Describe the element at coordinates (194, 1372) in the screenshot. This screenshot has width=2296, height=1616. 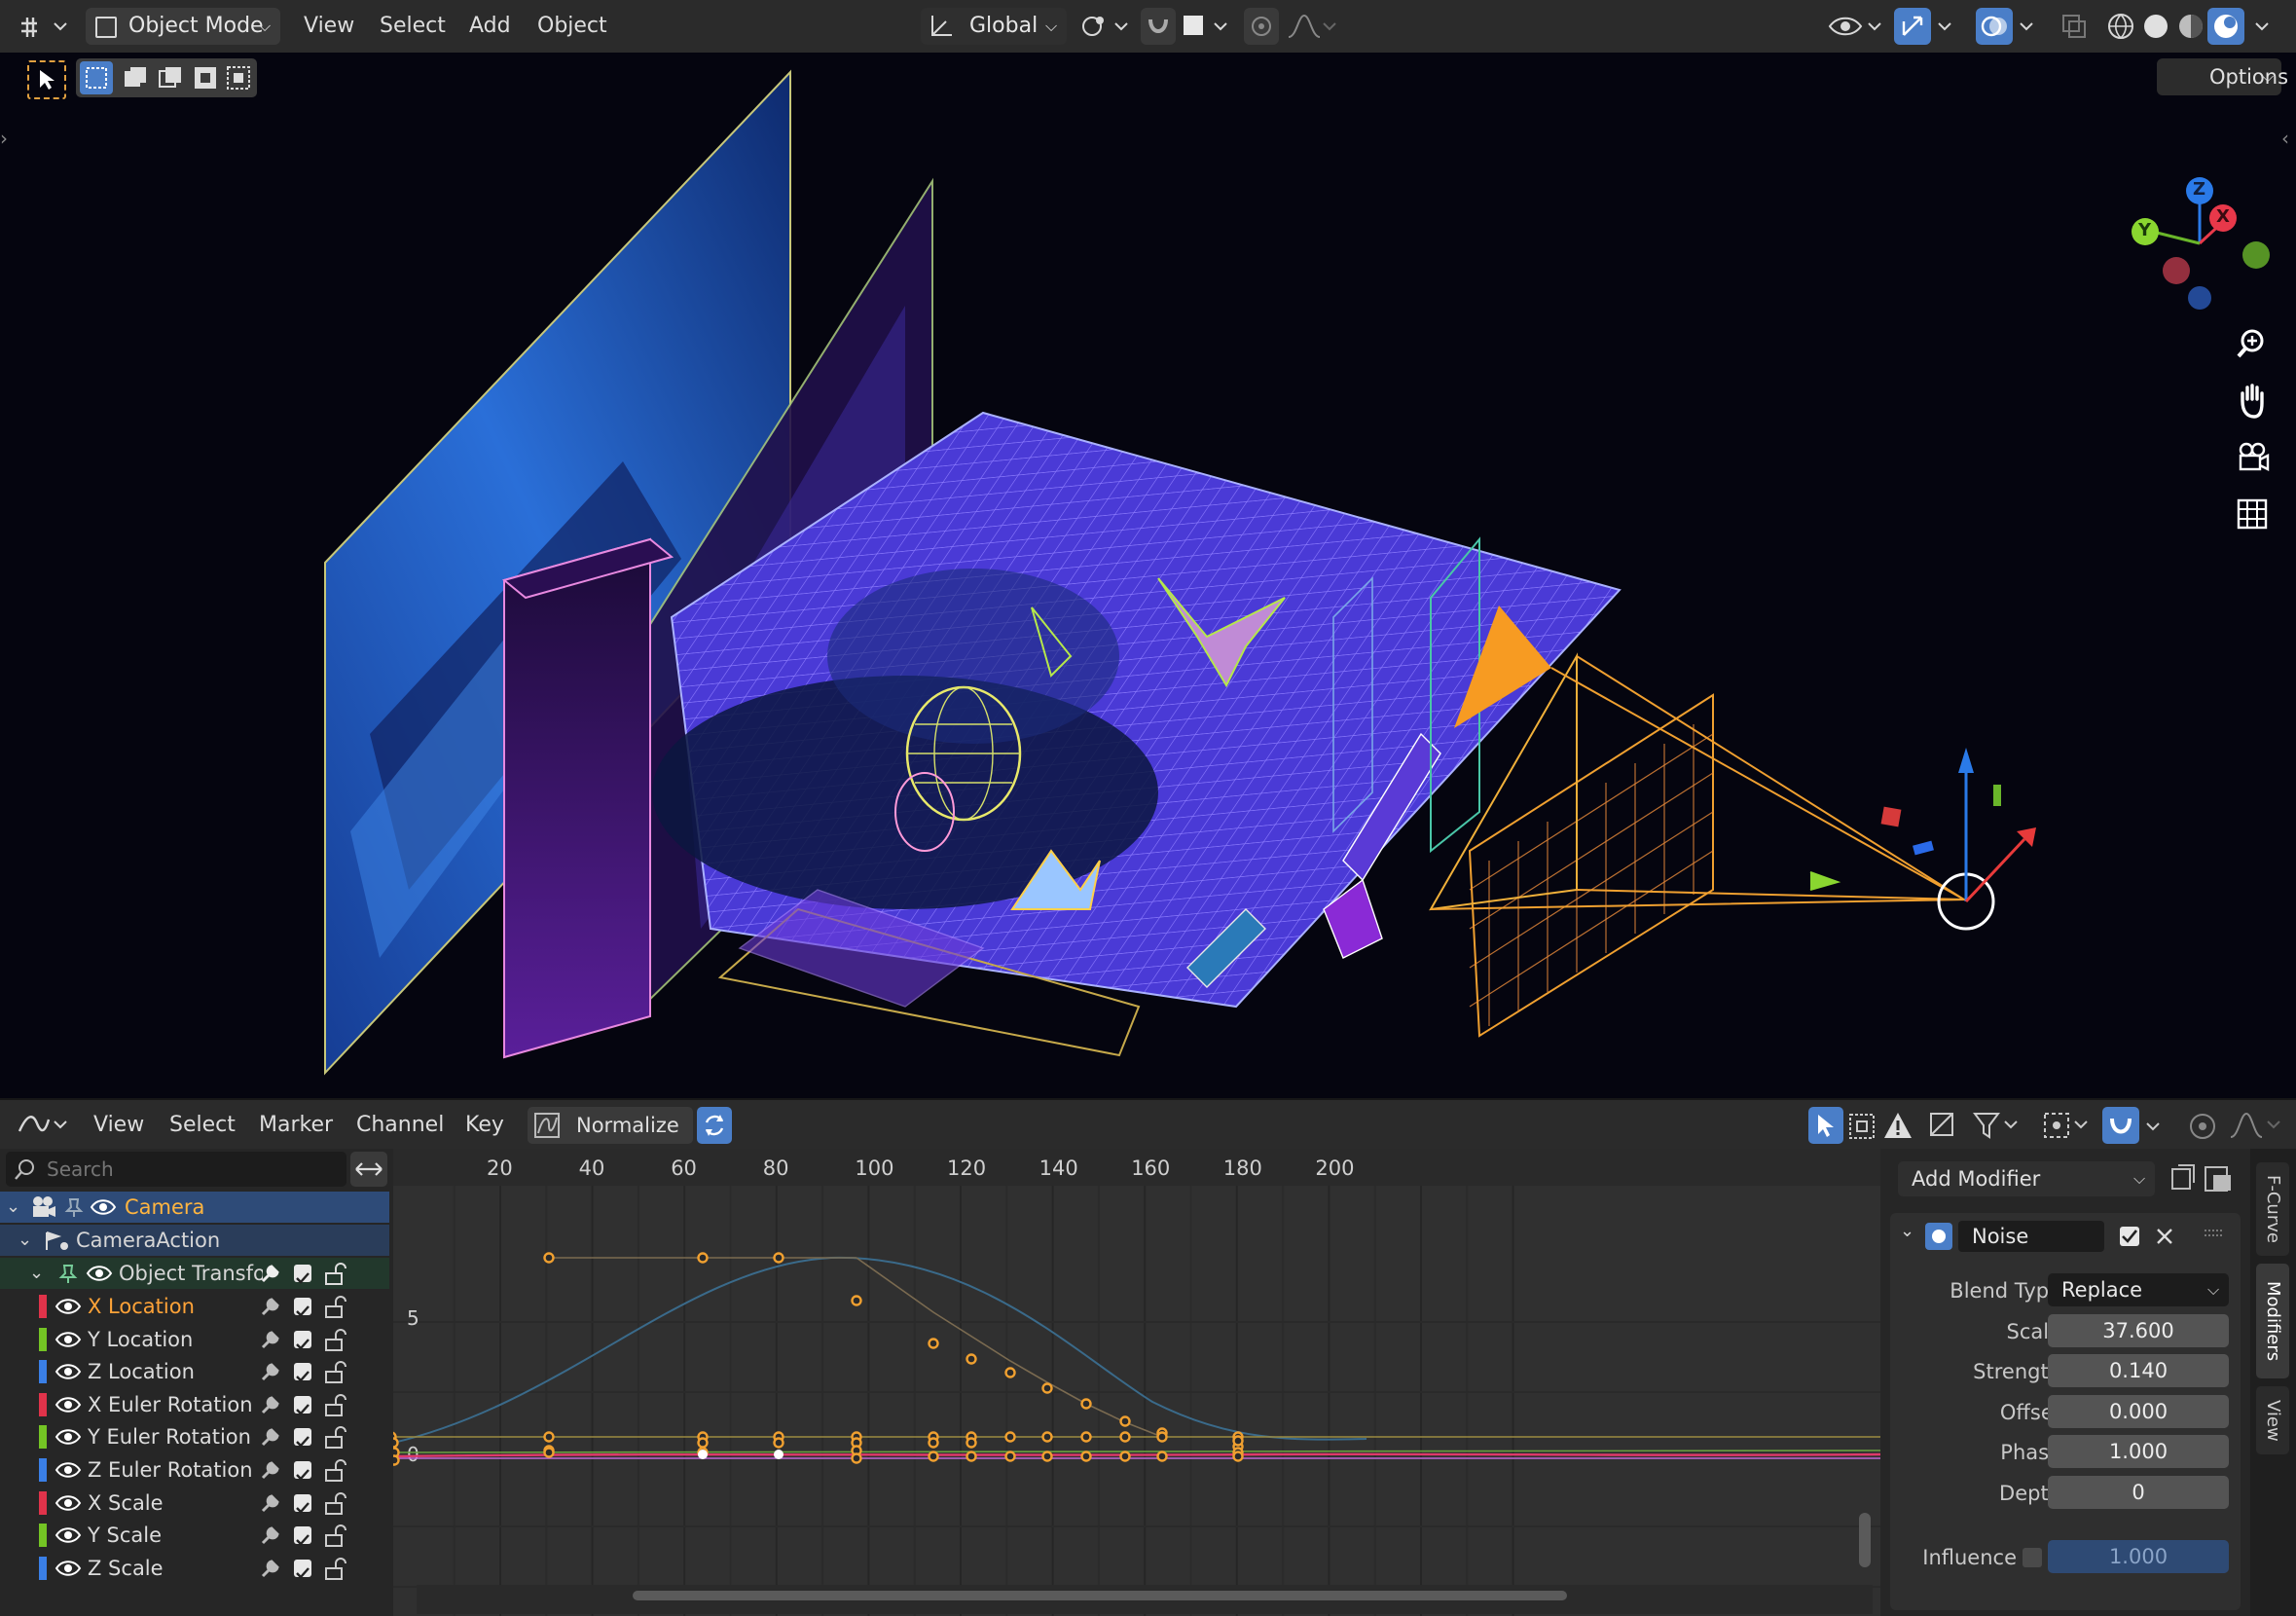
I see `channel-item: Z Location` at that location.